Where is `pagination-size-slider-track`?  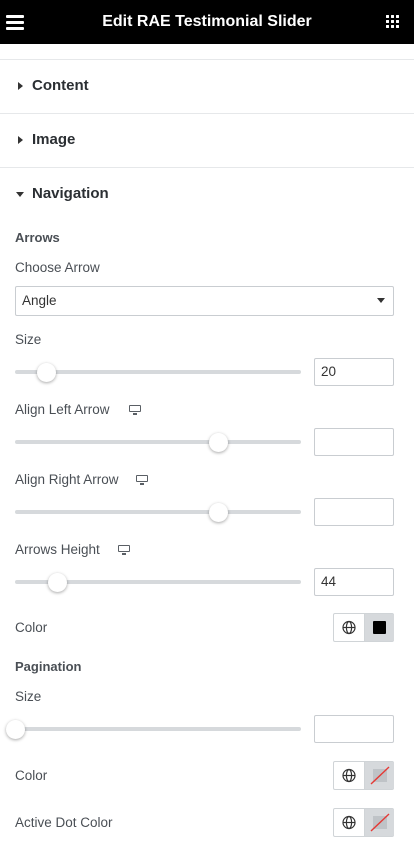
pagination-size-slider-track is located at coordinates (158, 729).